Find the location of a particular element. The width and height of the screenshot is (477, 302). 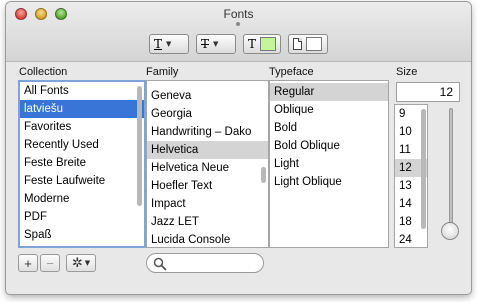

plus-icon: + is located at coordinates (28, 263).